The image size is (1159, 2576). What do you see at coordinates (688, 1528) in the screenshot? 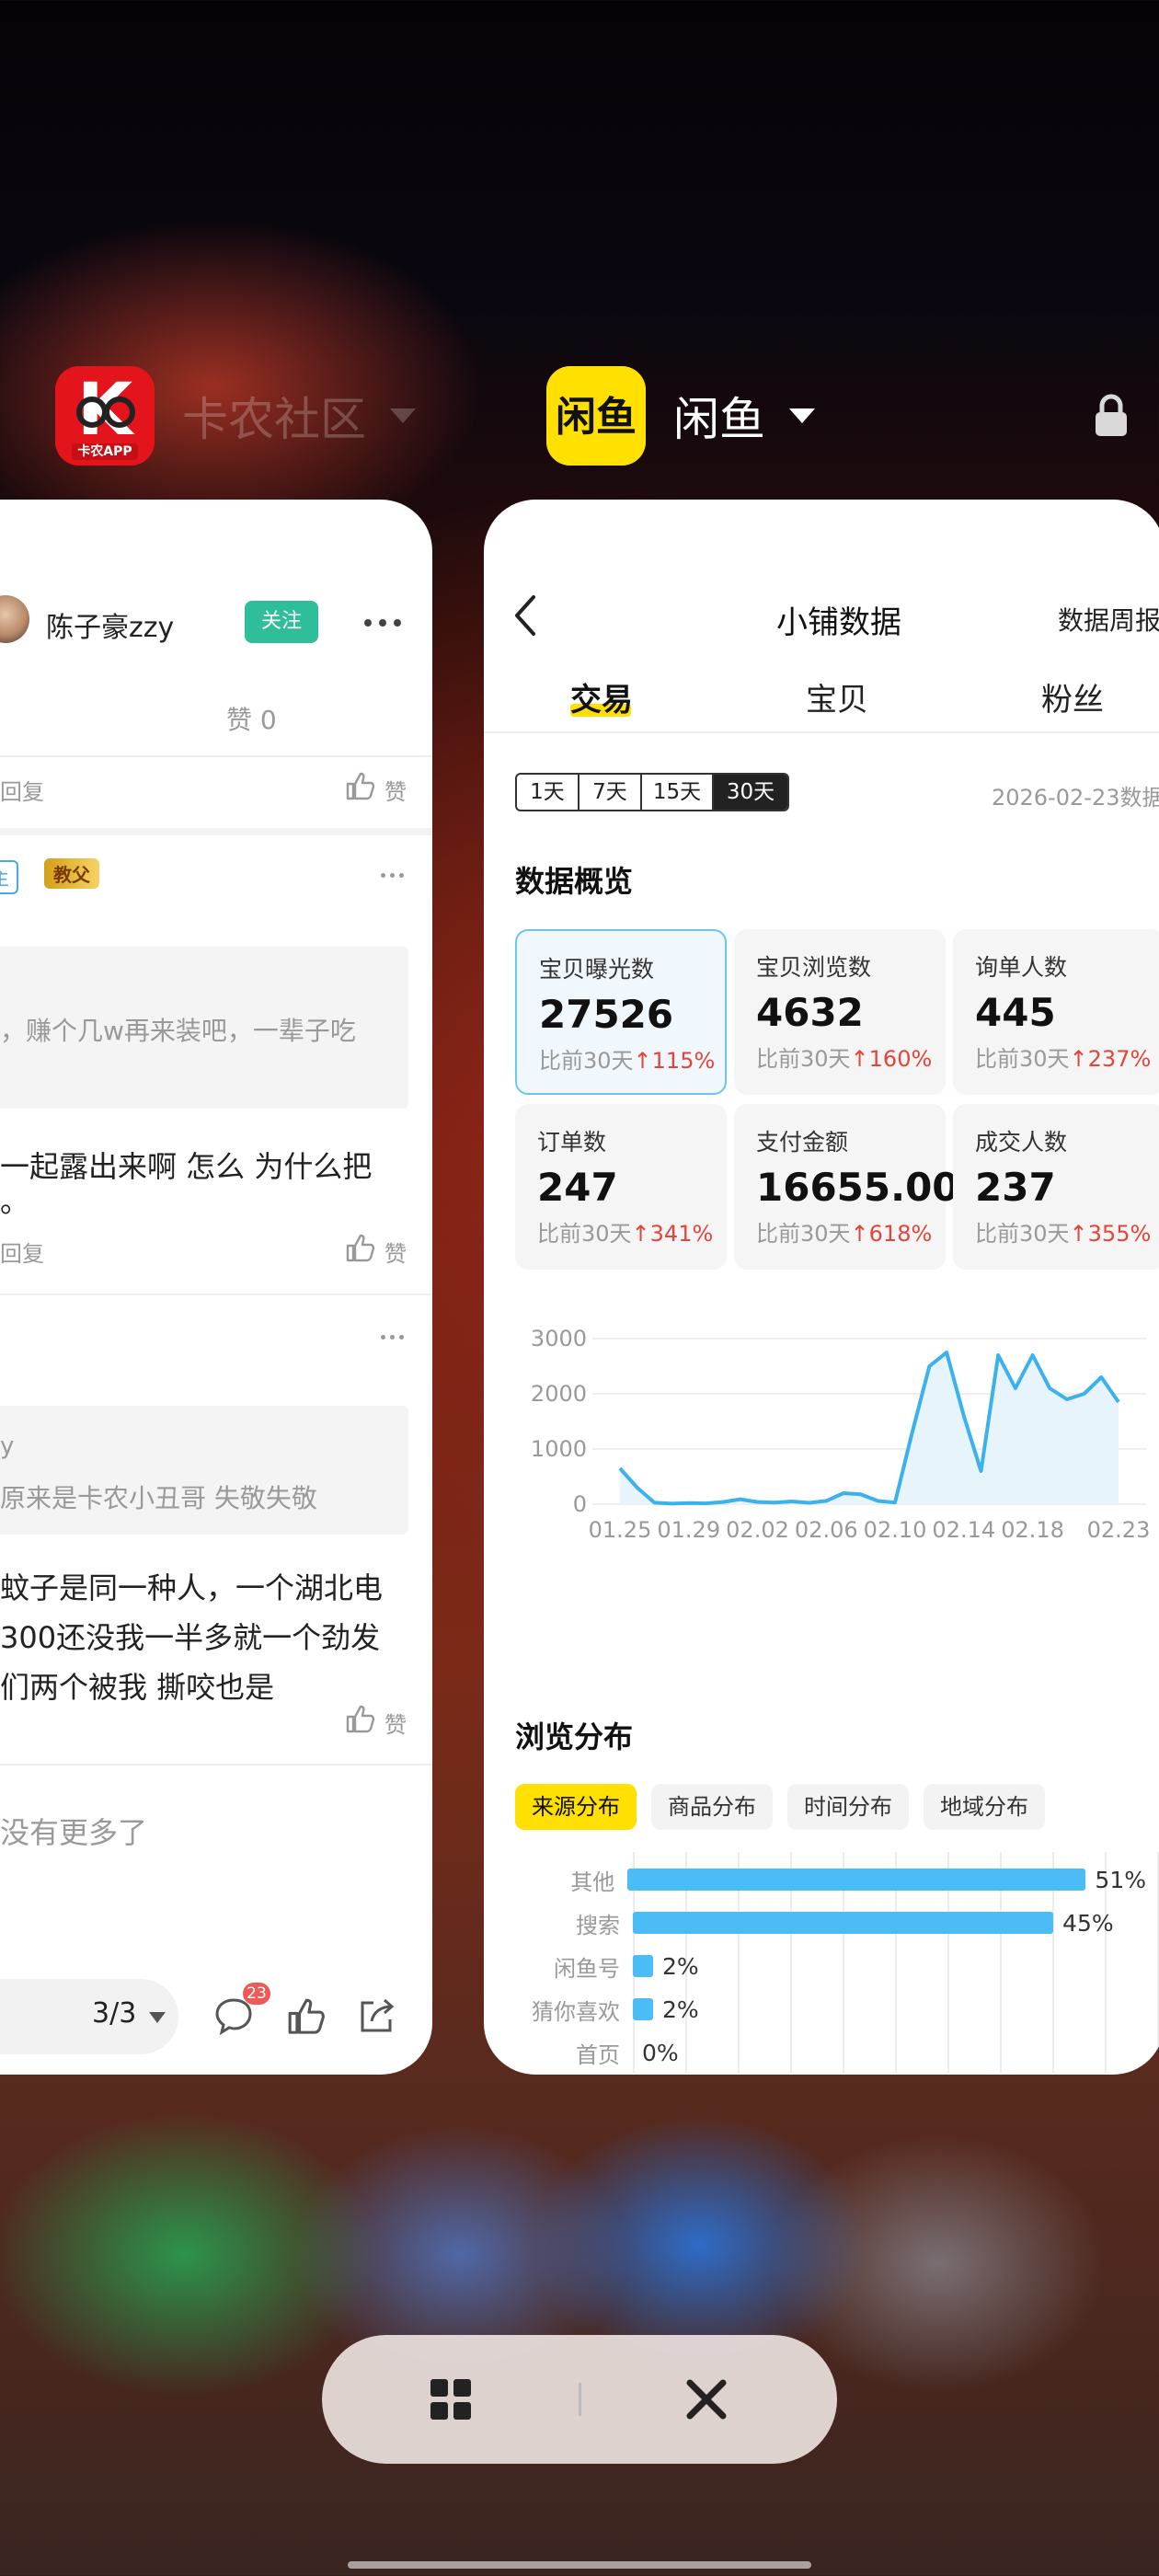
I see `x-tick-label: 01.29` at bounding box center [688, 1528].